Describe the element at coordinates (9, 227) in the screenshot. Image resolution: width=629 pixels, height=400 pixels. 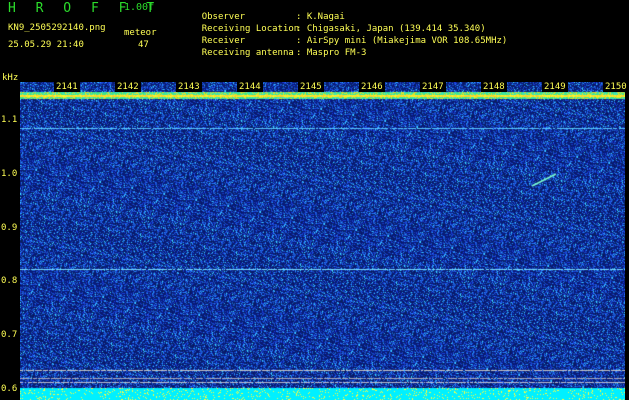
I see `y-tick-label: 0.9` at that location.